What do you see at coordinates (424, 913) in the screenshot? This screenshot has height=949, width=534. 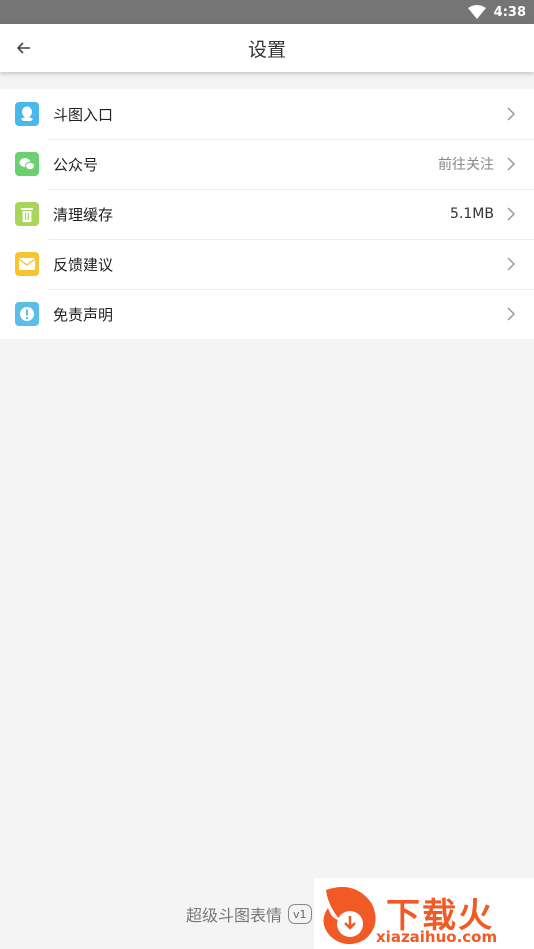 I see `watermark-logo: 下载火 xiazaihuo.com` at bounding box center [424, 913].